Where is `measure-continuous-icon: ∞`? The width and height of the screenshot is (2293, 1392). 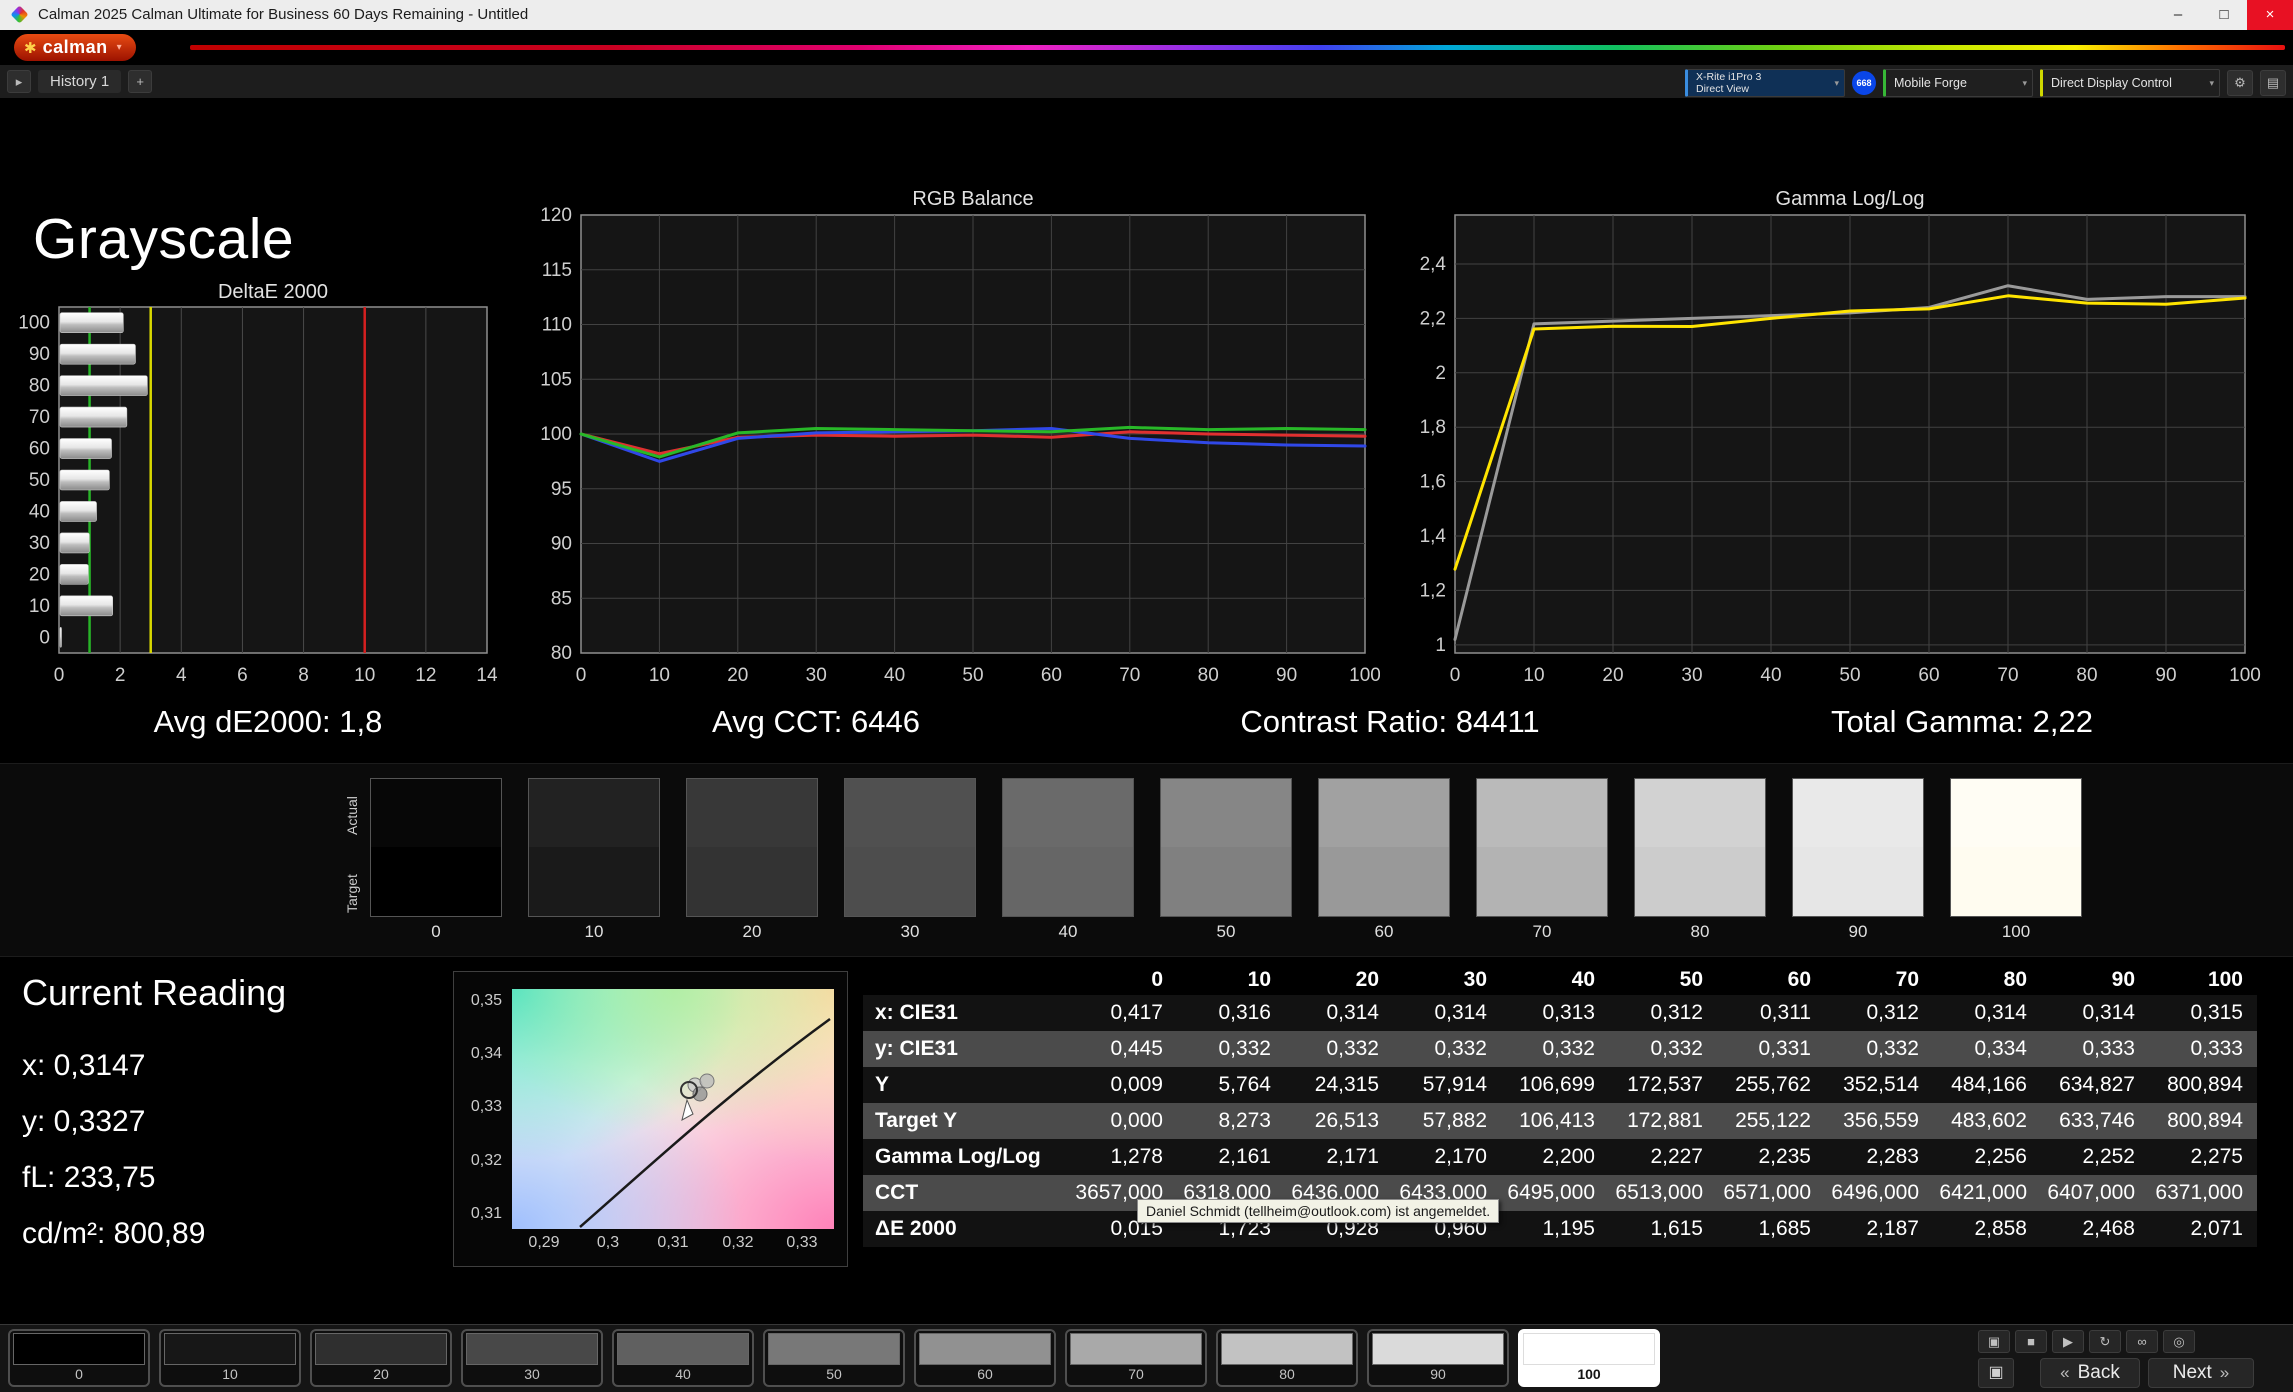
measure-continuous-icon: ∞ is located at coordinates (2142, 1341).